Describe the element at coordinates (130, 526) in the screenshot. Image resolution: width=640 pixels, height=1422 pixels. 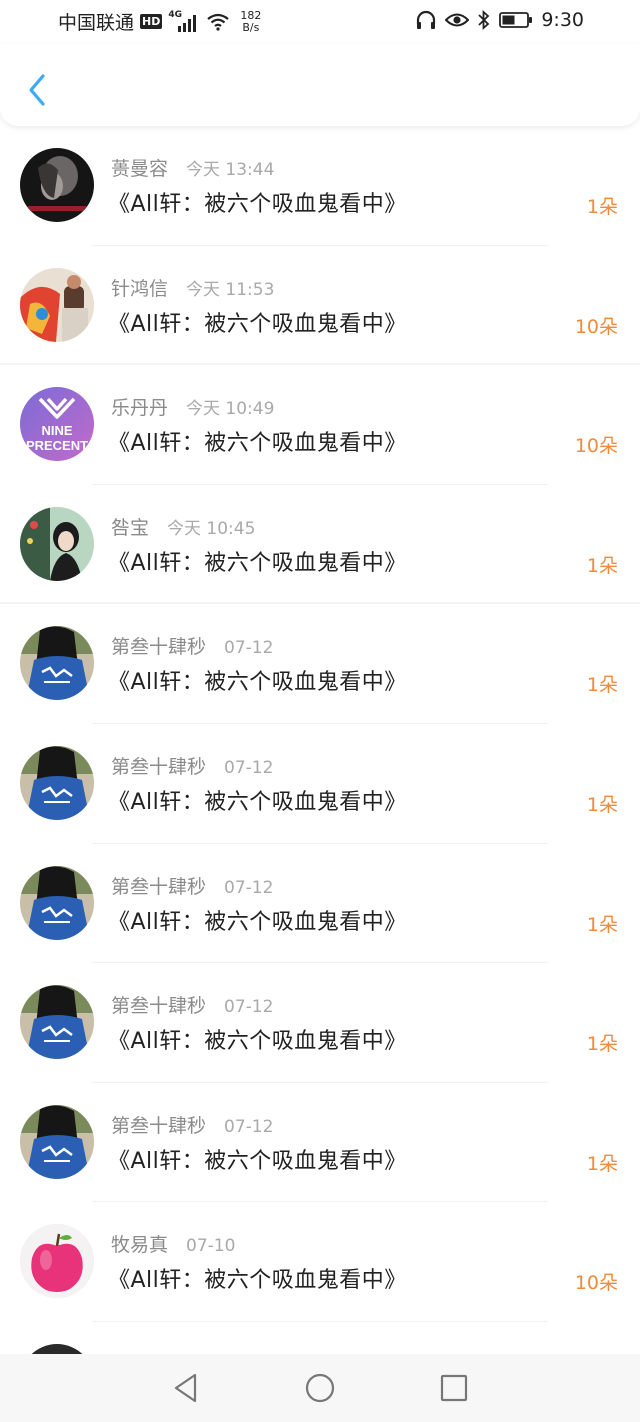
I see `user-name: 咎宝` at that location.